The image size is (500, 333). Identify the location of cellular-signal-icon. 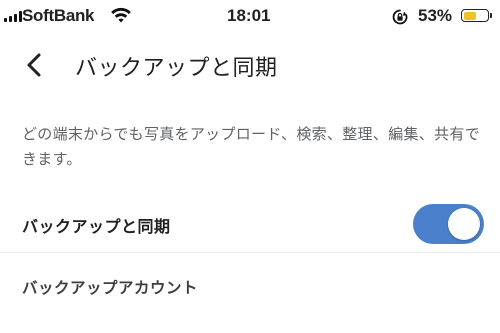
(13, 16).